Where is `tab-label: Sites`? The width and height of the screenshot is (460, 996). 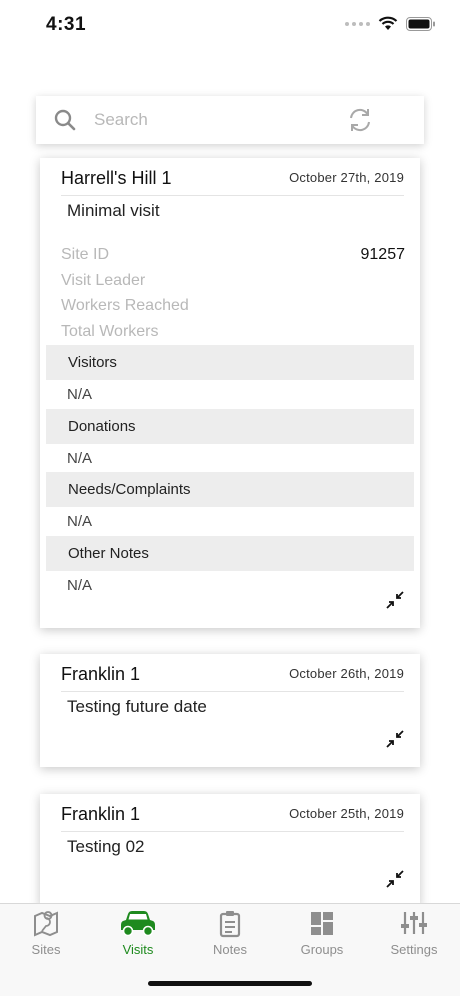 tab-label: Sites is located at coordinates (46, 949).